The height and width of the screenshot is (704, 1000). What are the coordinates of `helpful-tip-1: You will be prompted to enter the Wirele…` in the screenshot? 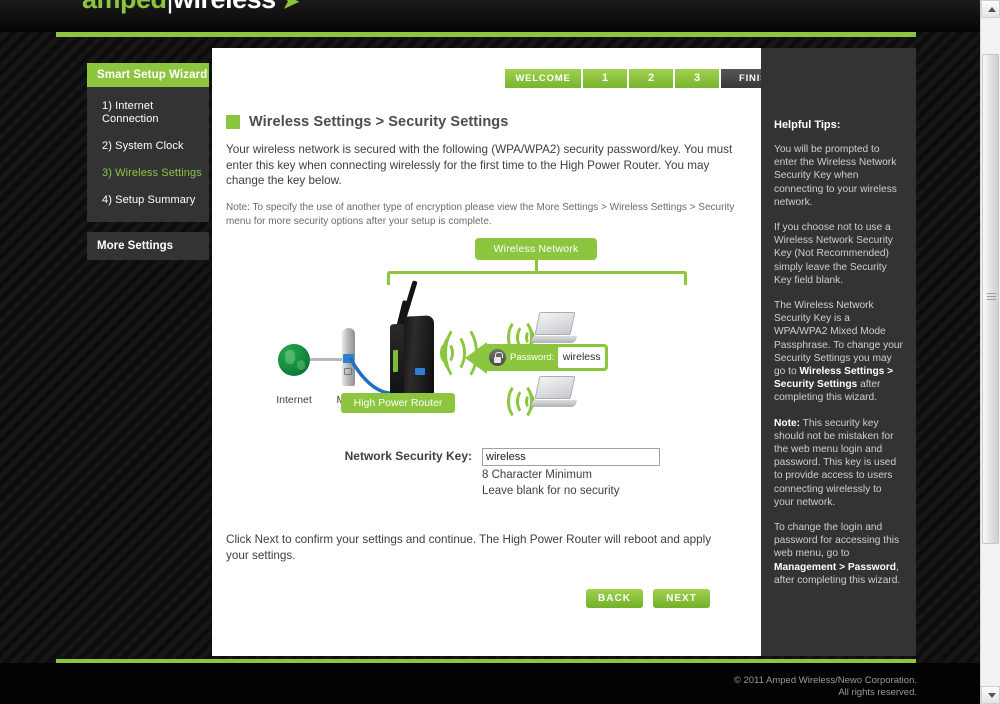 It's located at (835, 176).